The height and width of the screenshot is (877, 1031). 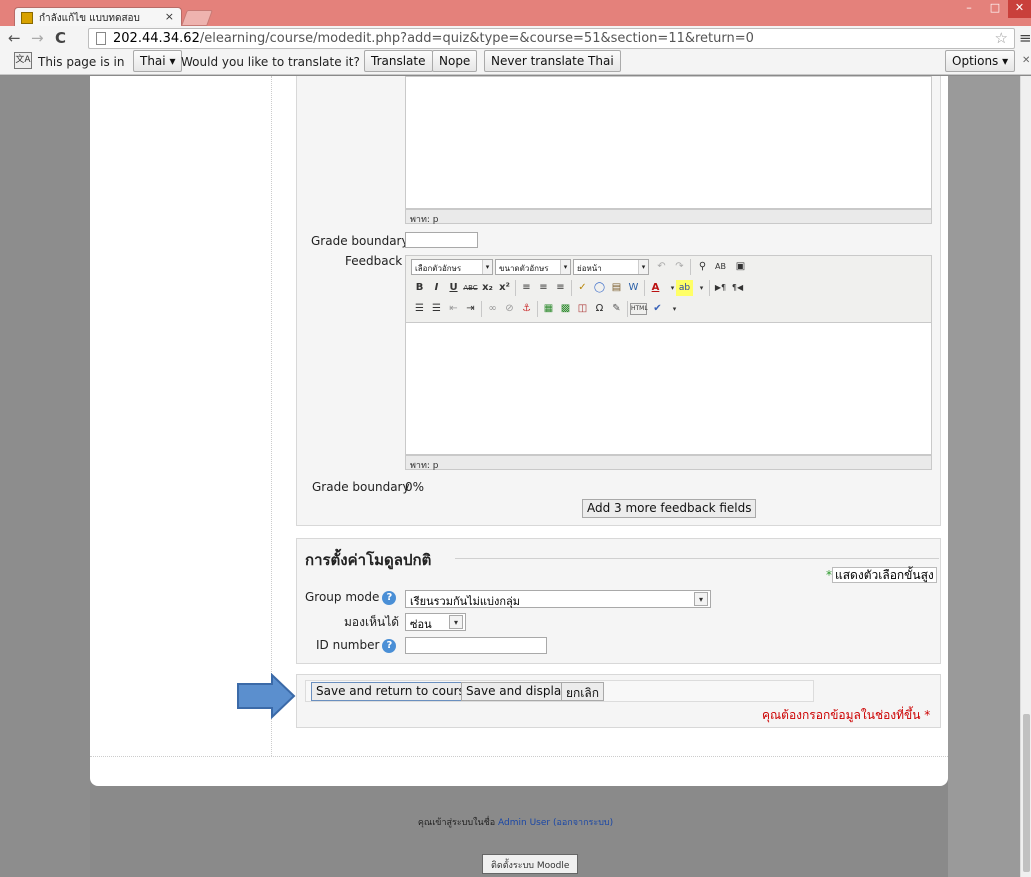 I want to click on paste-word-icon: W, so click(x=633, y=288).